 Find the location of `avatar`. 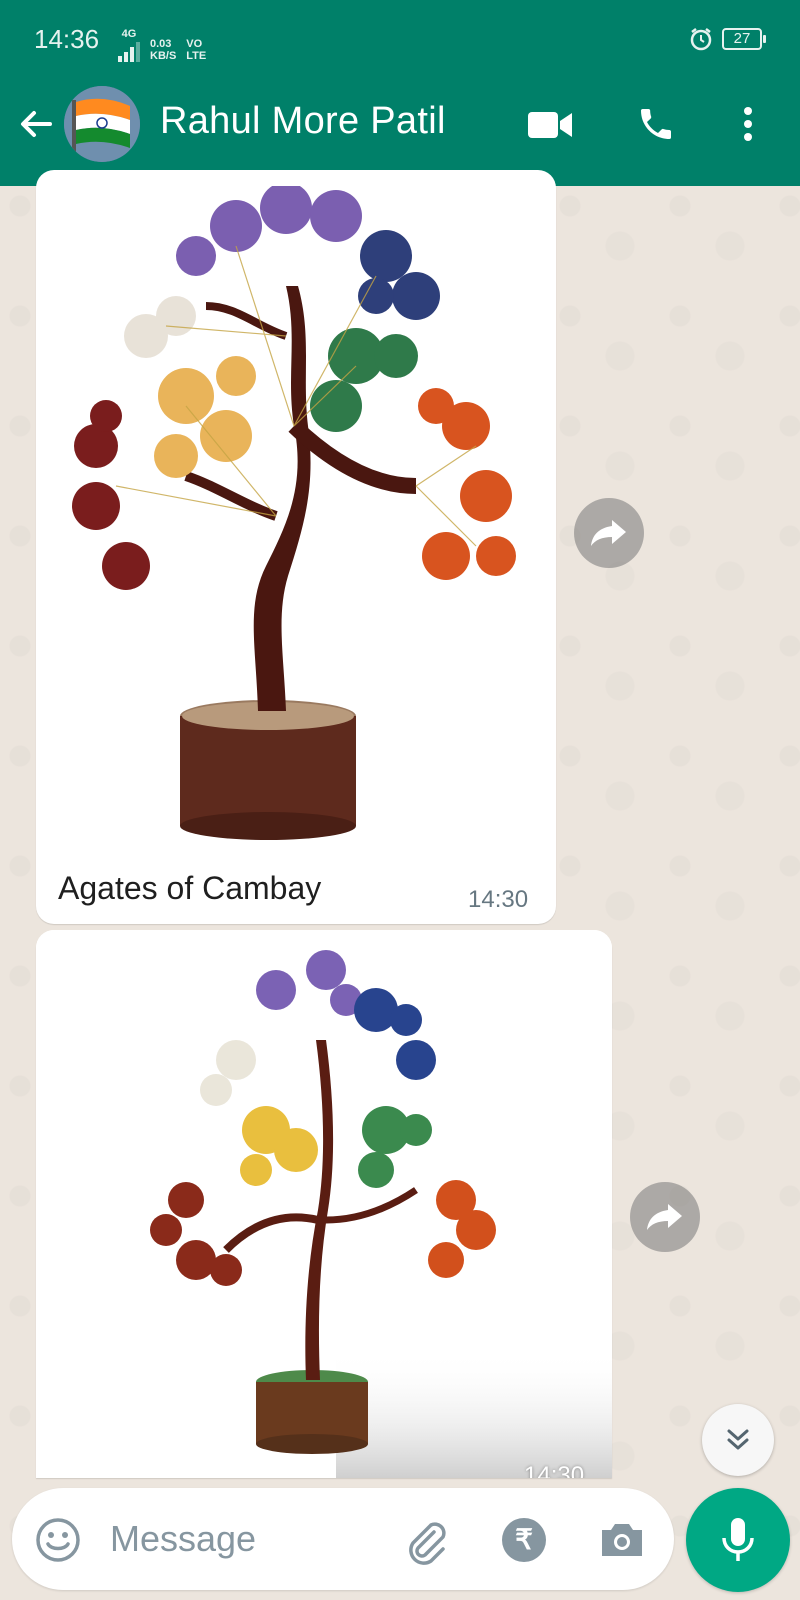

avatar is located at coordinates (102, 124).